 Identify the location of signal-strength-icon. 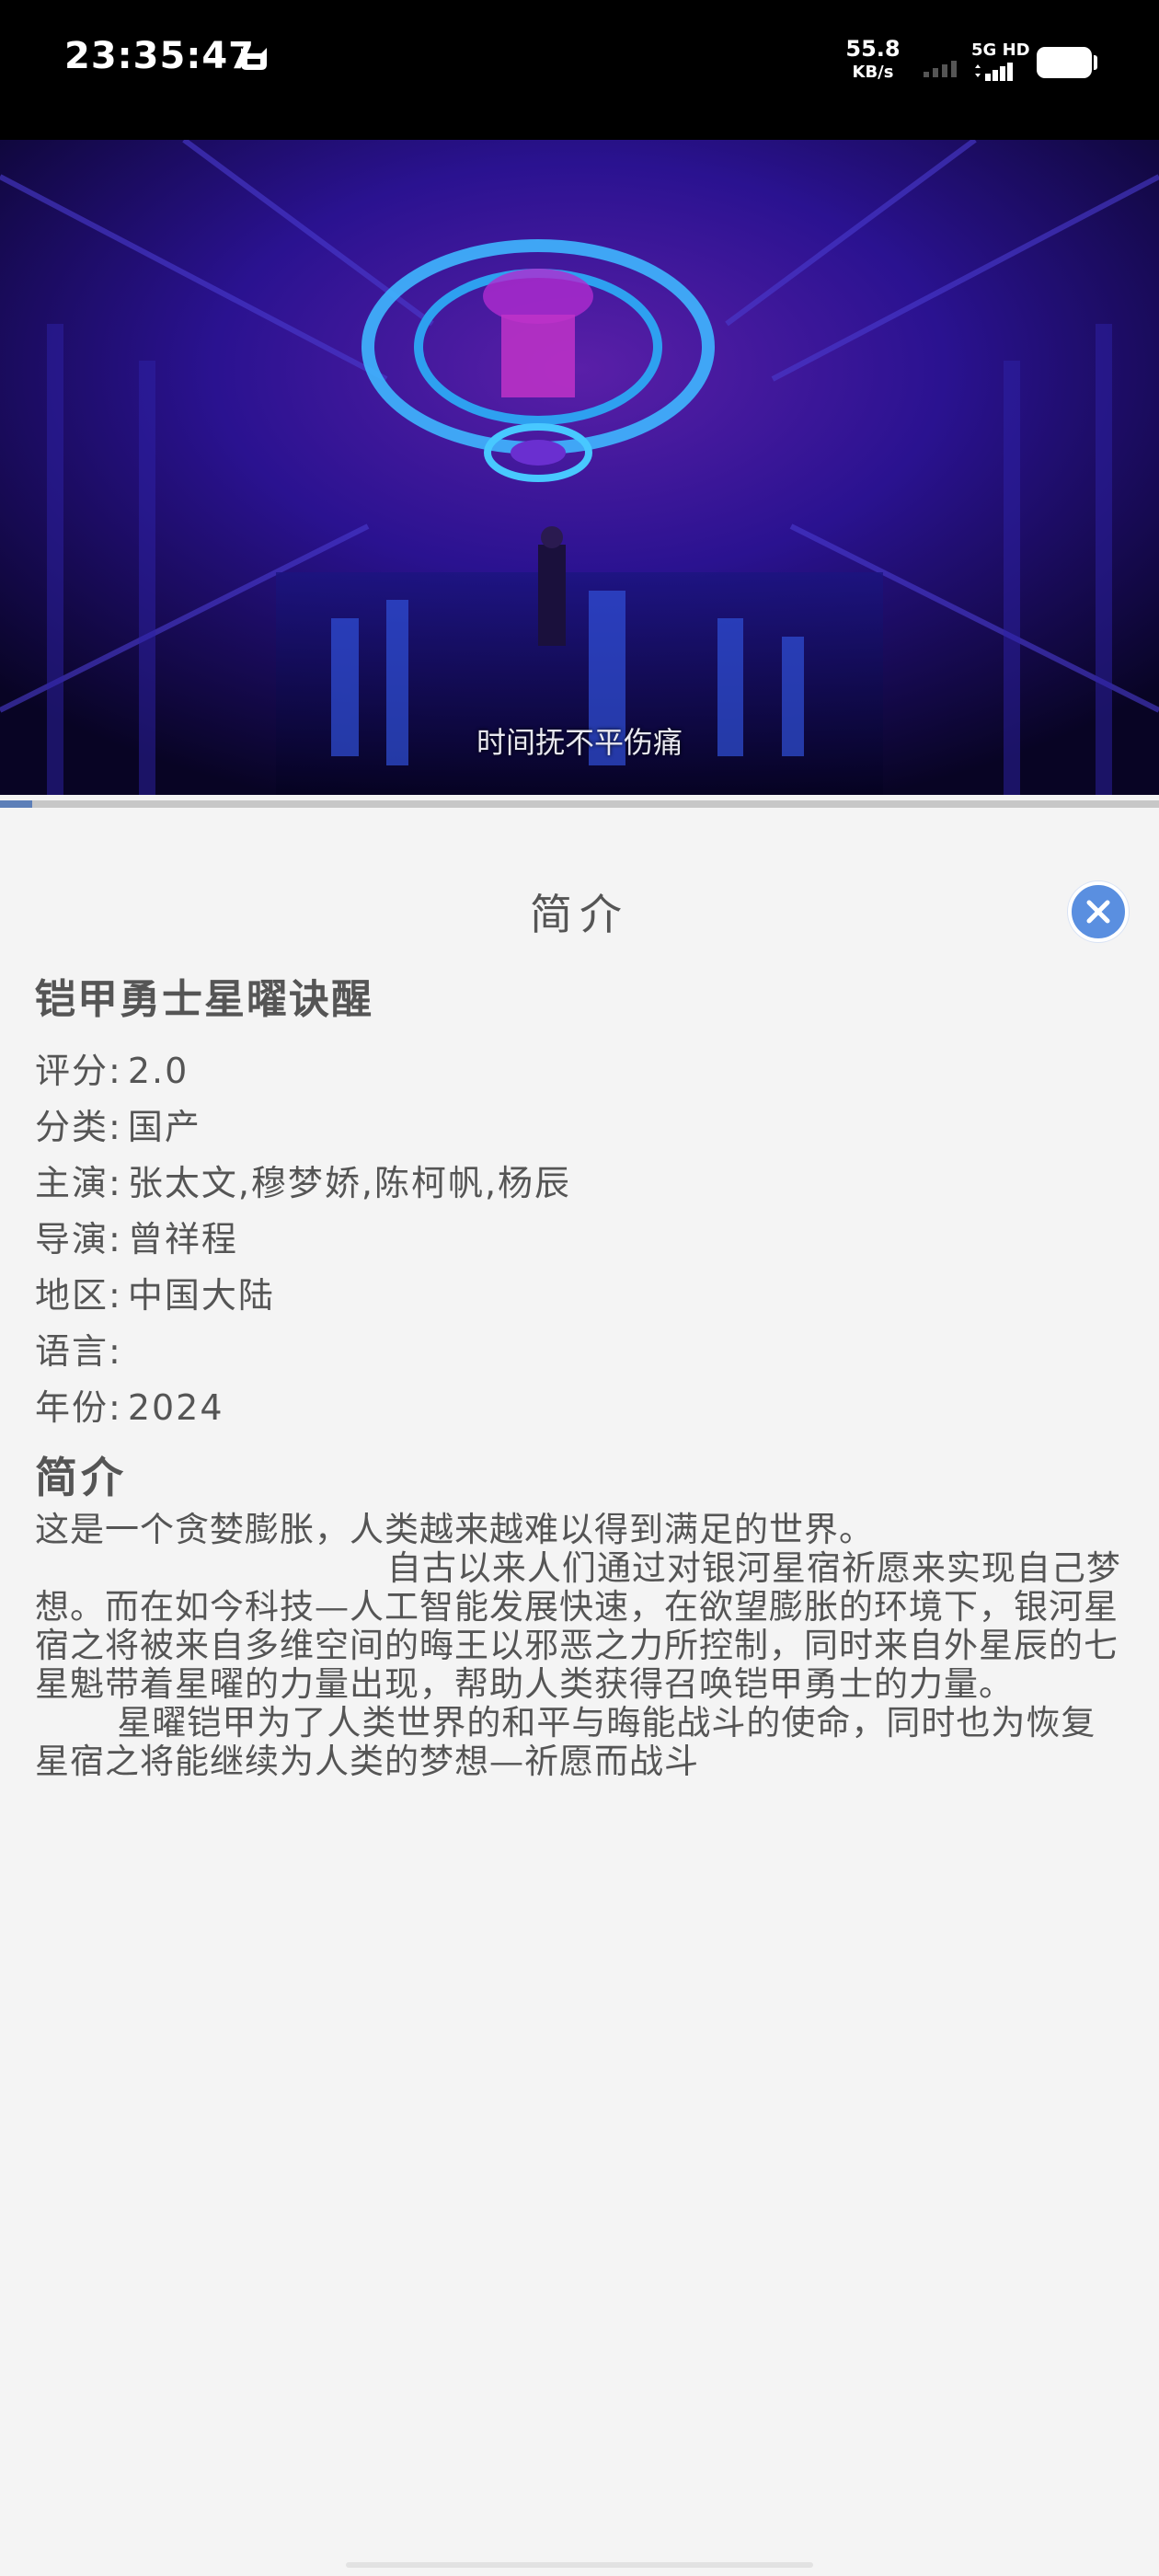
(940, 69).